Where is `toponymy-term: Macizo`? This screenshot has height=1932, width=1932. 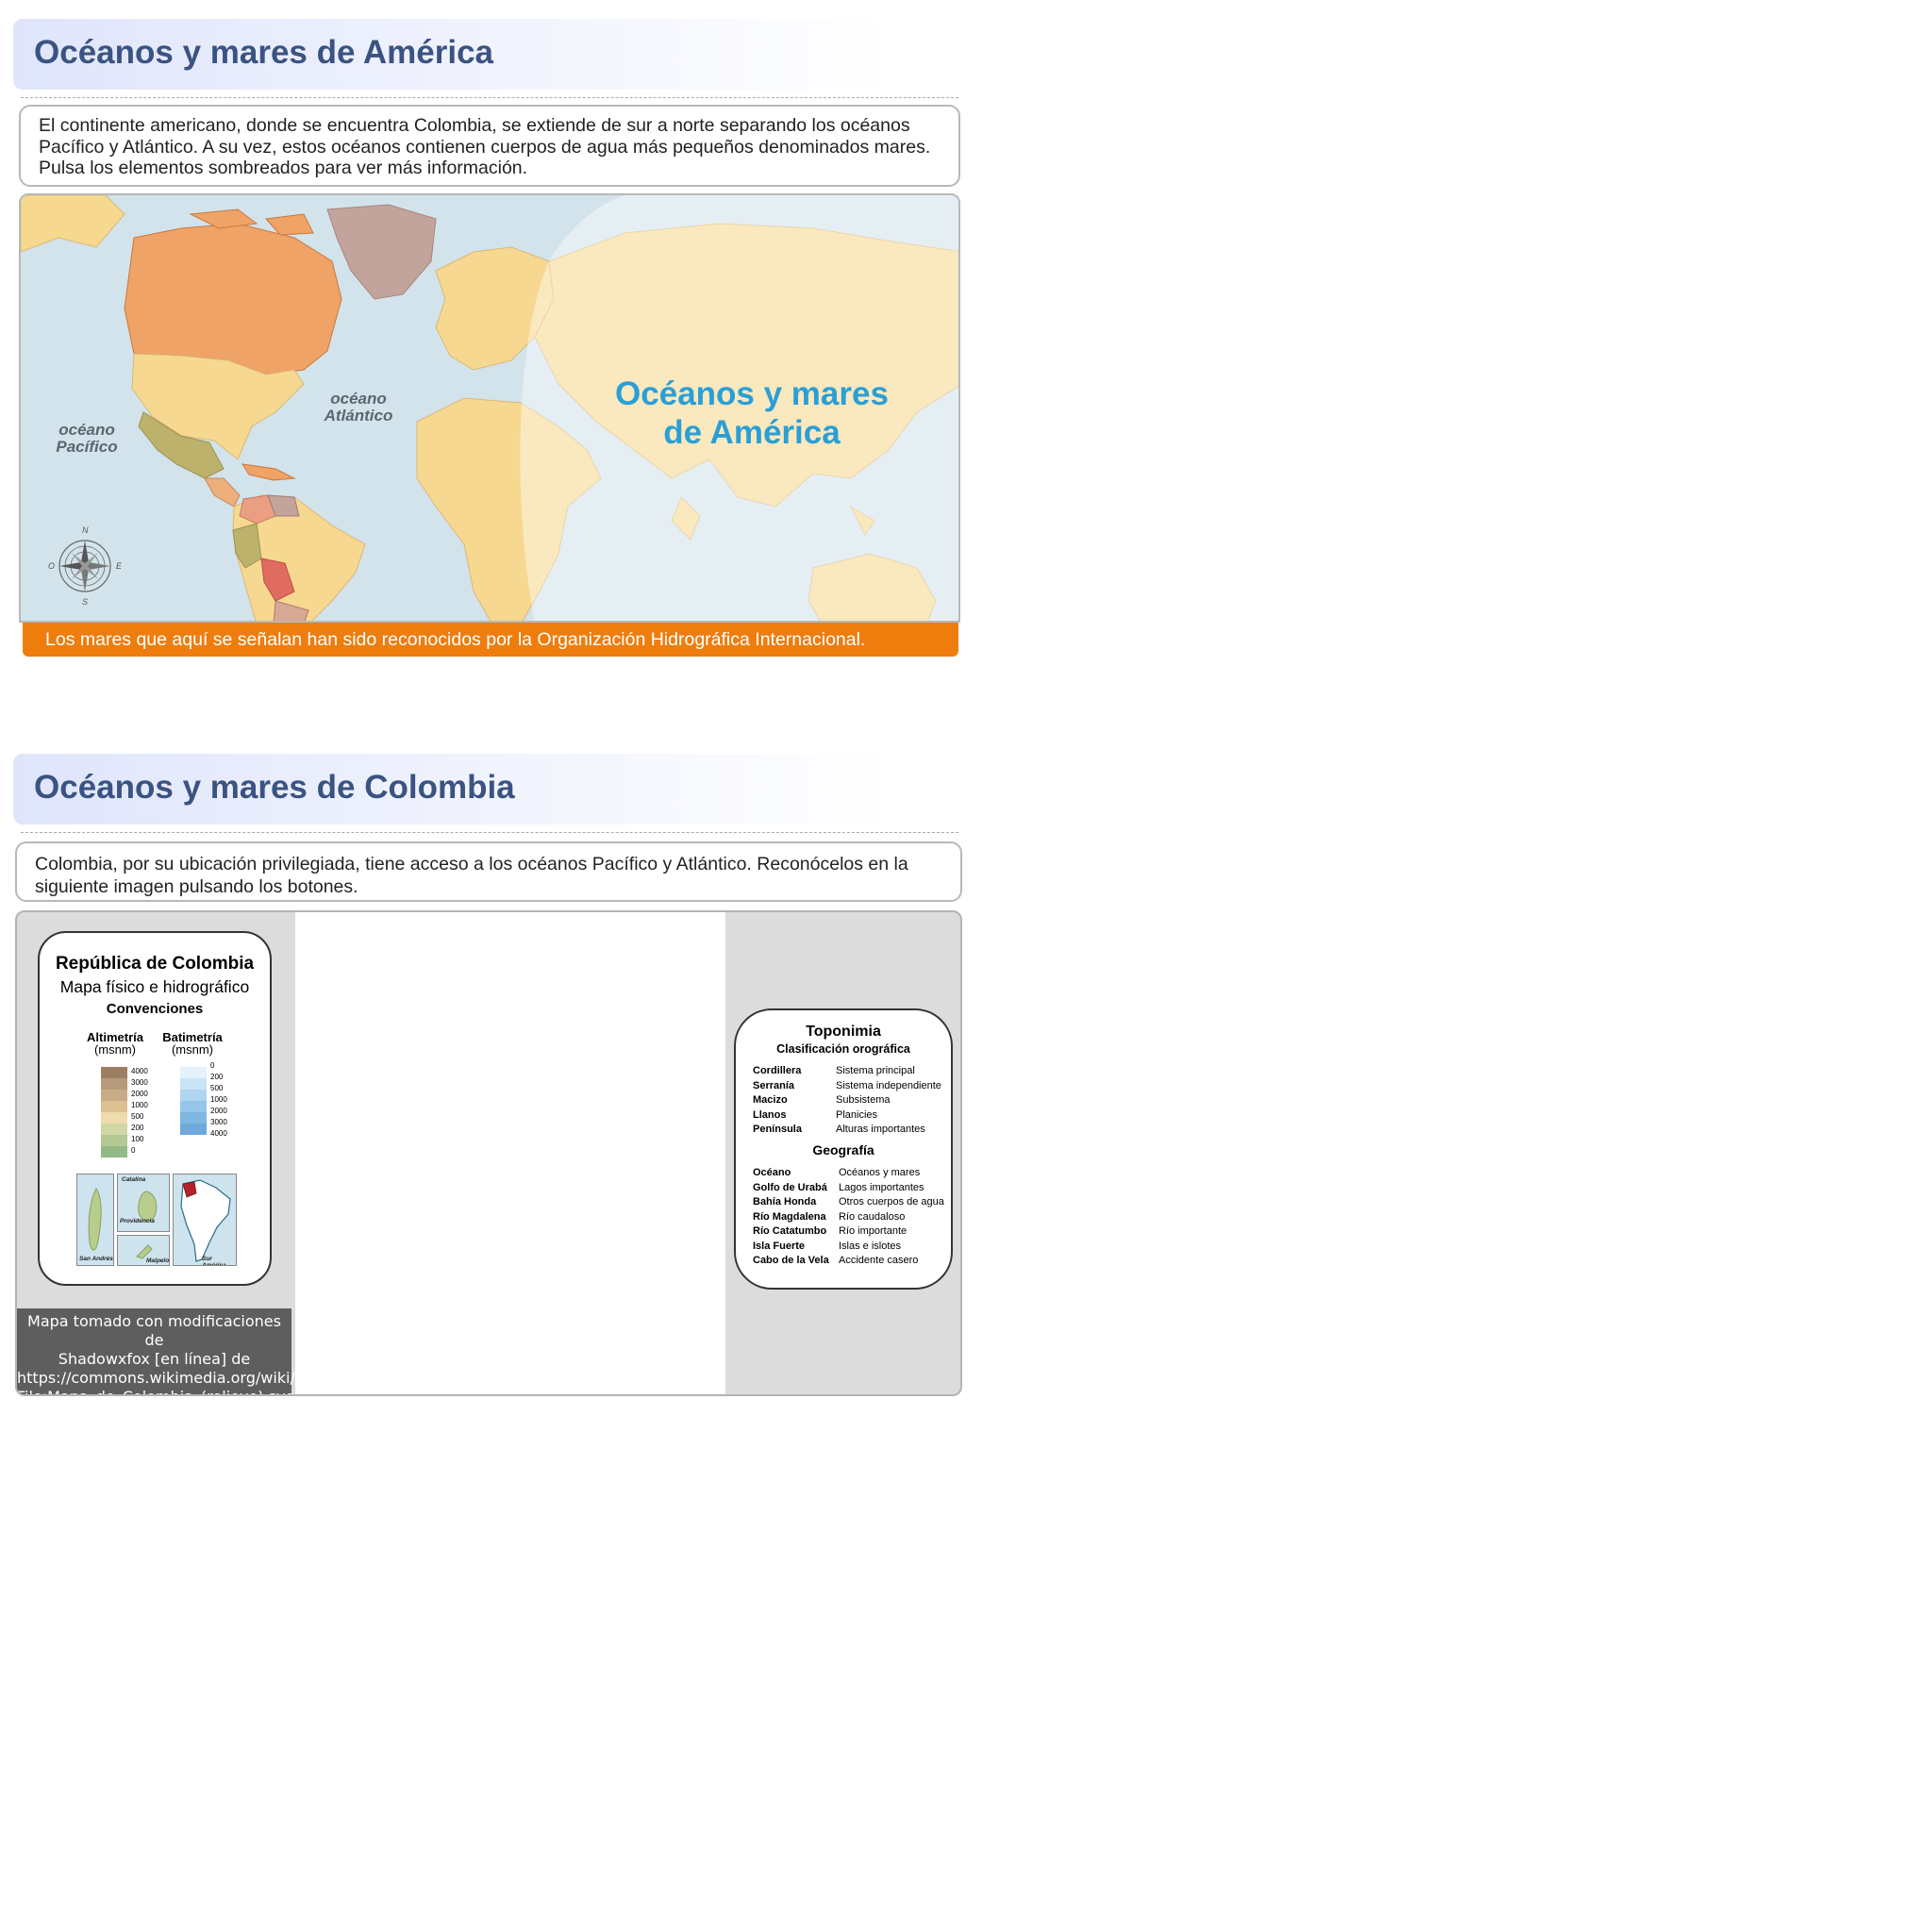 toponymy-term: Macizo is located at coordinates (770, 1100).